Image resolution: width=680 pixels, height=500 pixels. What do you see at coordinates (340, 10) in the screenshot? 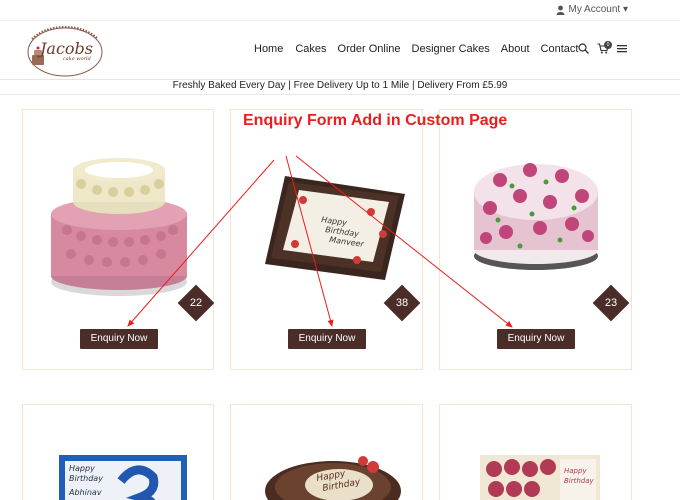
I see `top-bar: My Account ▾` at bounding box center [340, 10].